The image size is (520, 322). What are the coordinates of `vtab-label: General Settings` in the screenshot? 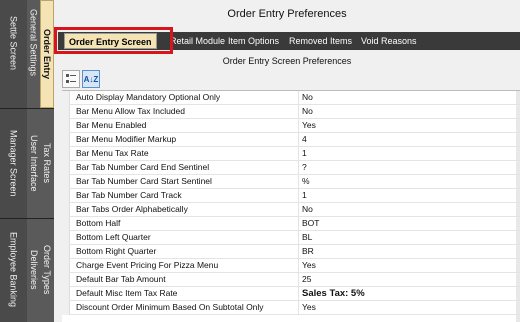 It's located at (33, 43).